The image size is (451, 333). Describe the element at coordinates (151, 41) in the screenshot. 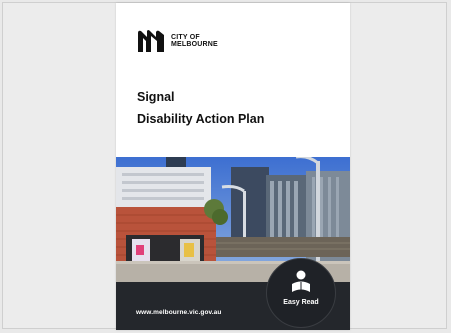

I see `melbourne-m-logo-icon` at that location.